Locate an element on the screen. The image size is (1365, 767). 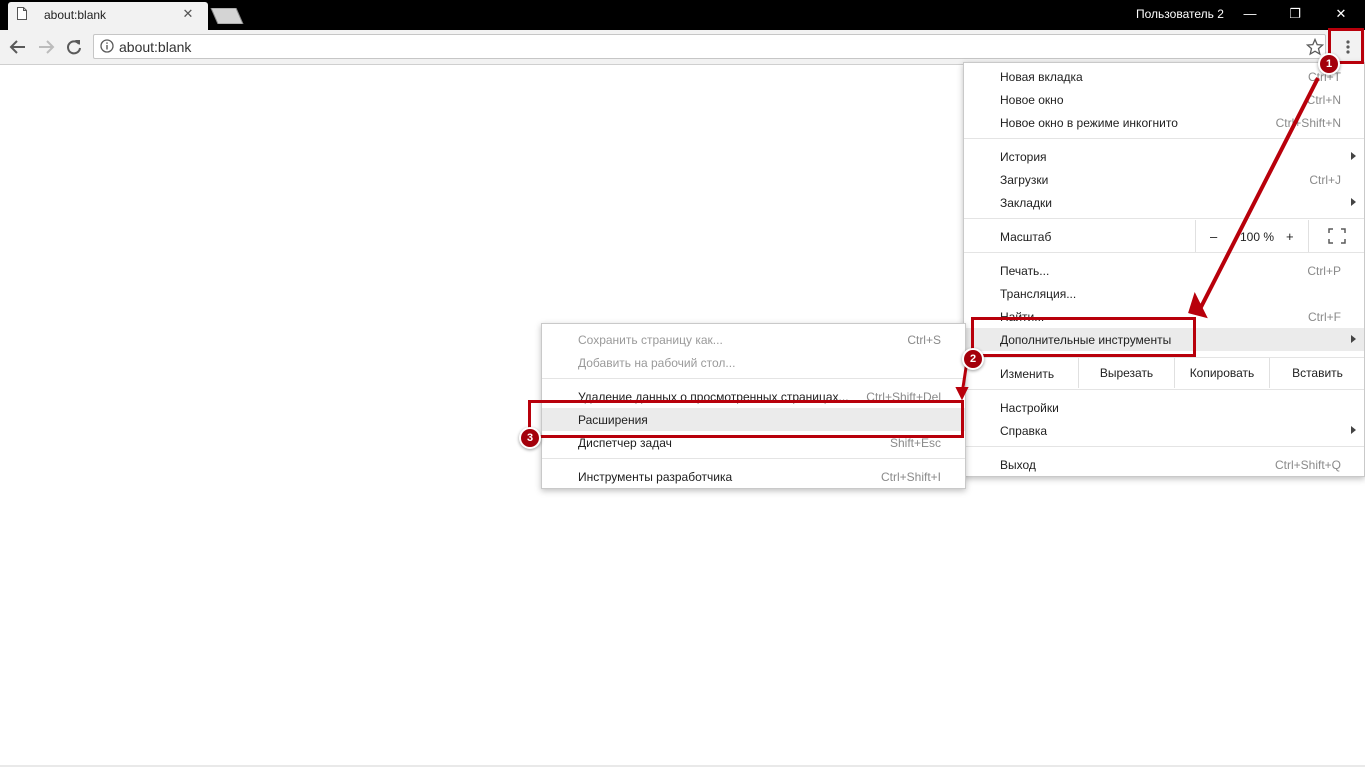
close-window-icon: ✕ is located at coordinates (1341, 15).